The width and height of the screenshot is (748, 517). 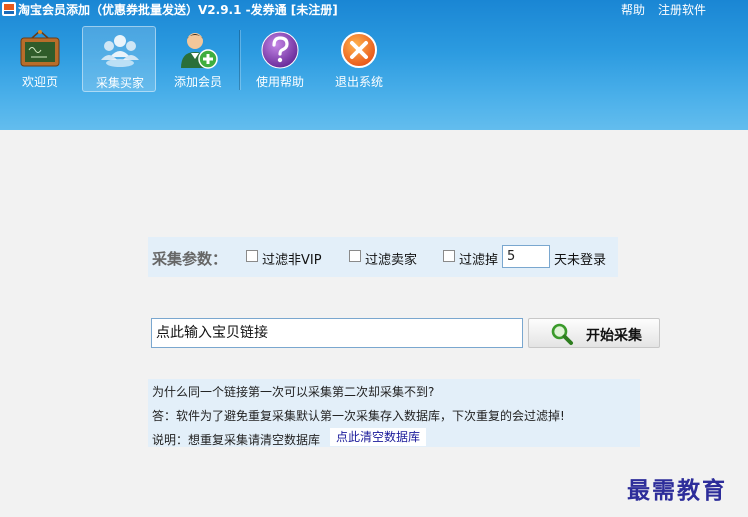 What do you see at coordinates (378, 437) in the screenshot?
I see `clear-database-link: 点此清空数据库` at bounding box center [378, 437].